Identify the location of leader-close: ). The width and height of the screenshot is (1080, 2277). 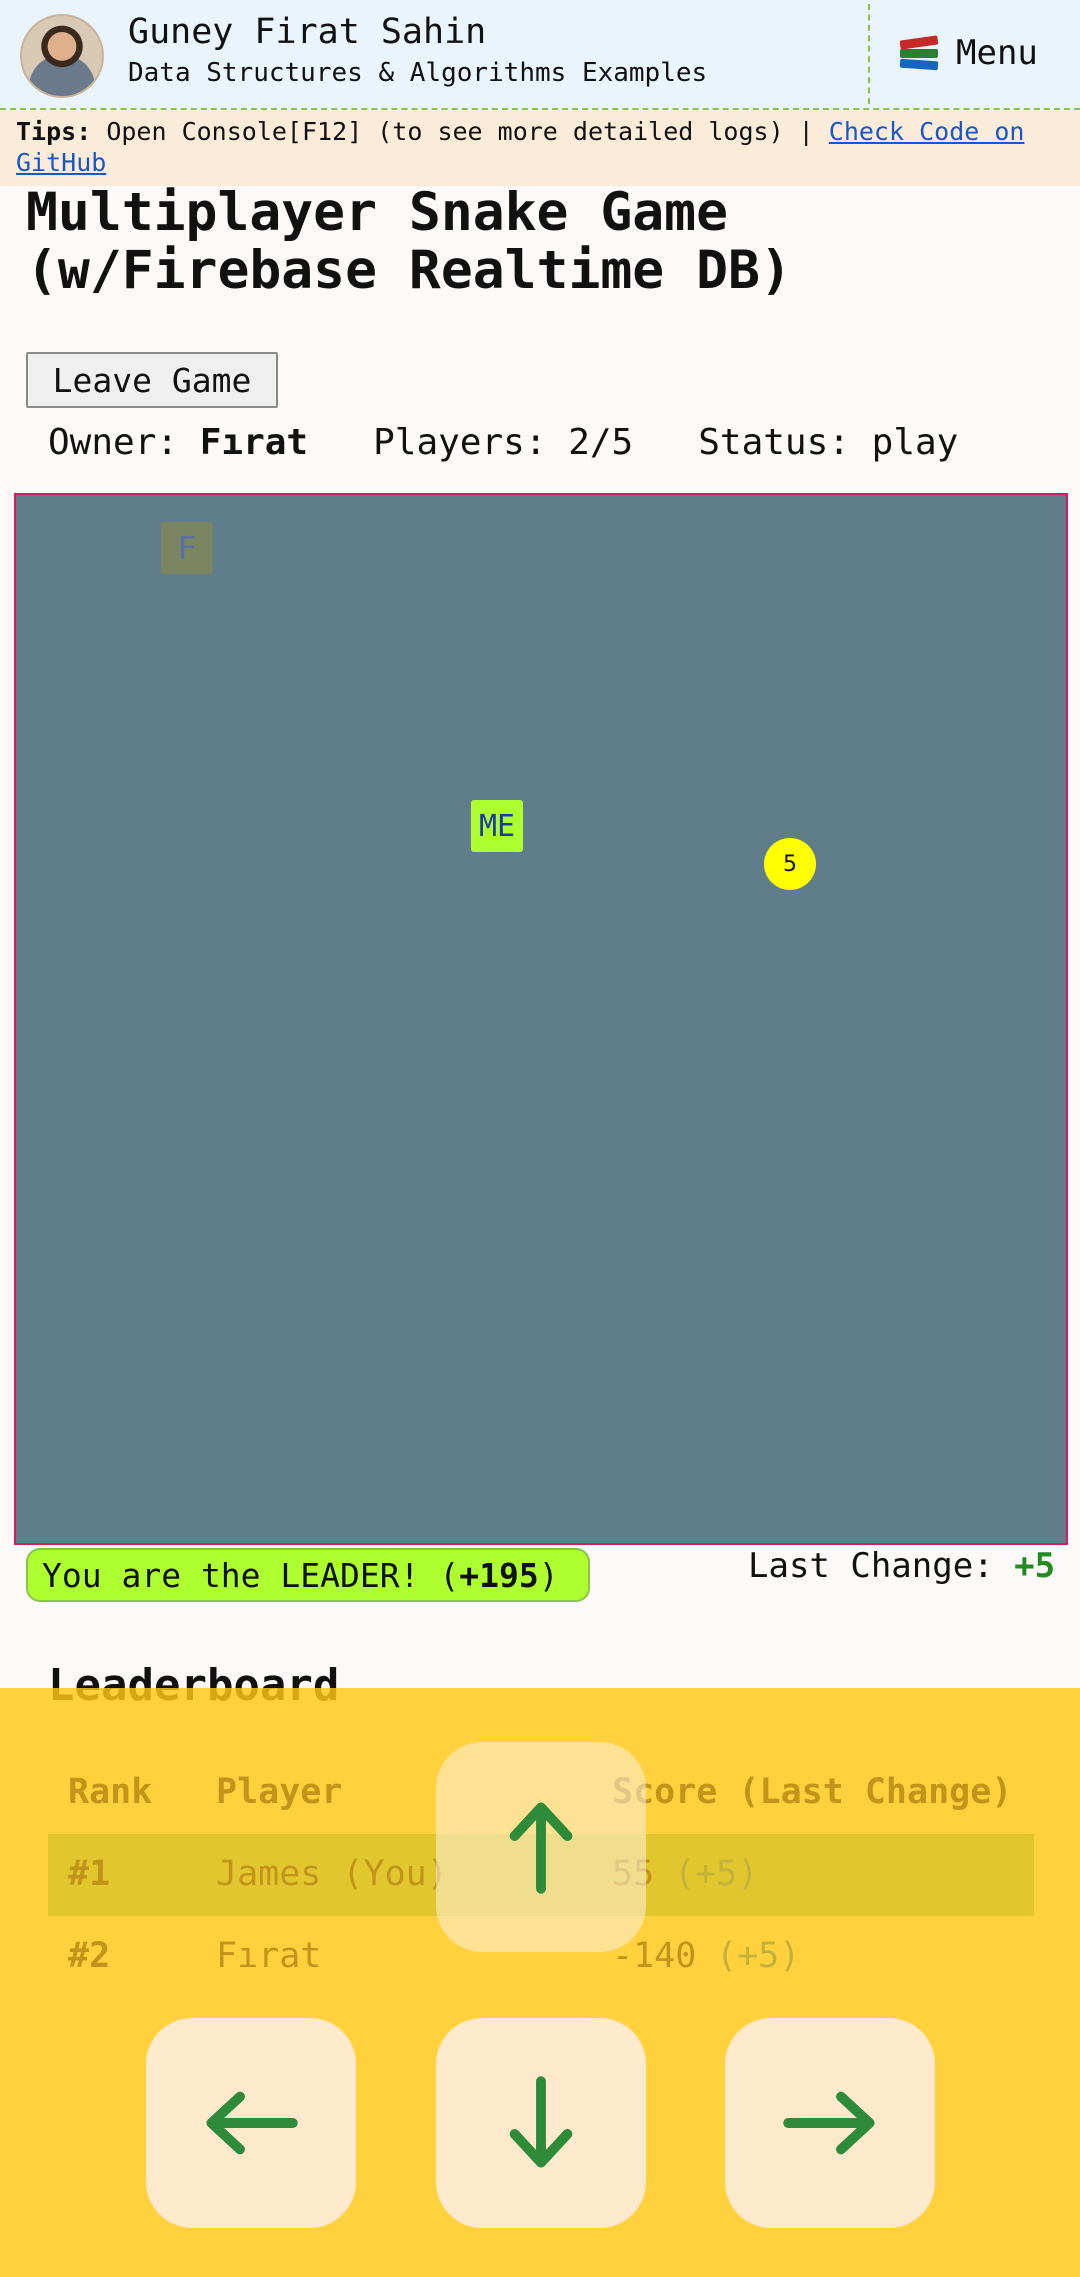
(548, 1575).